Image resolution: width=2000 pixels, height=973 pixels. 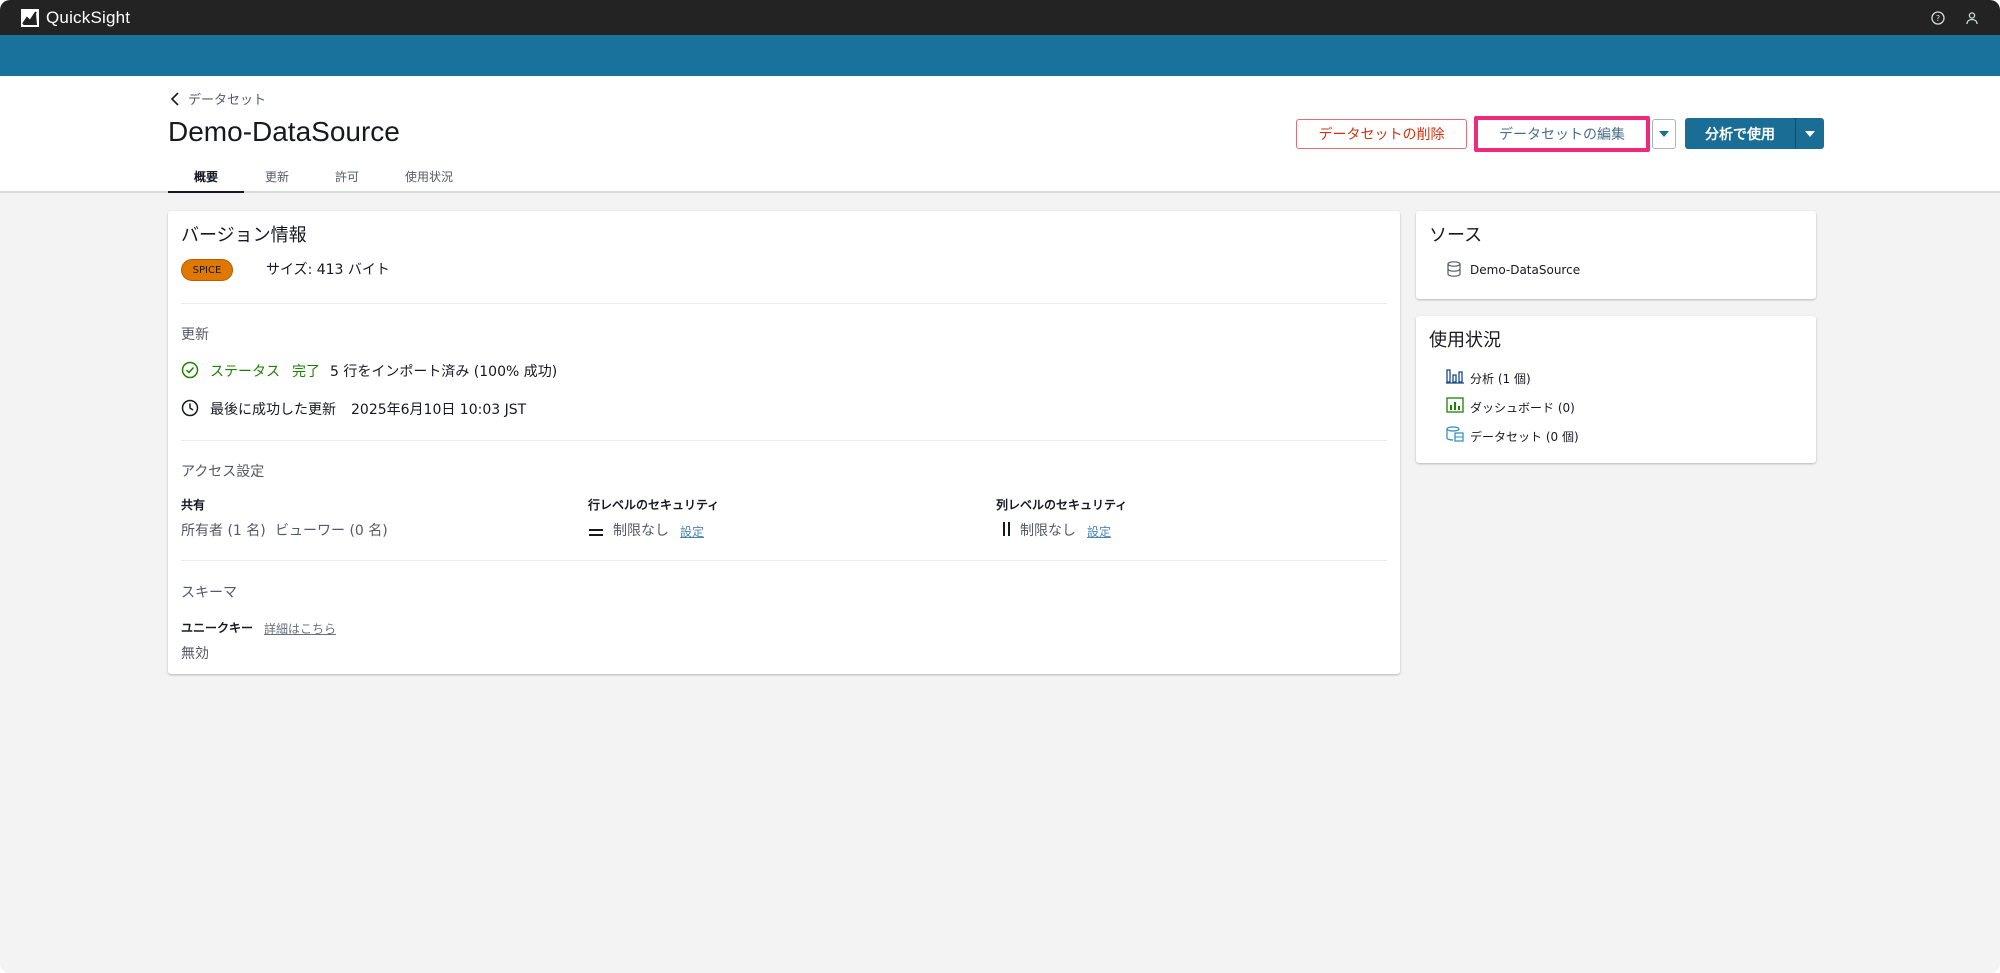 What do you see at coordinates (1099, 531) in the screenshot?
I see `cls-settings-link: 設定` at bounding box center [1099, 531].